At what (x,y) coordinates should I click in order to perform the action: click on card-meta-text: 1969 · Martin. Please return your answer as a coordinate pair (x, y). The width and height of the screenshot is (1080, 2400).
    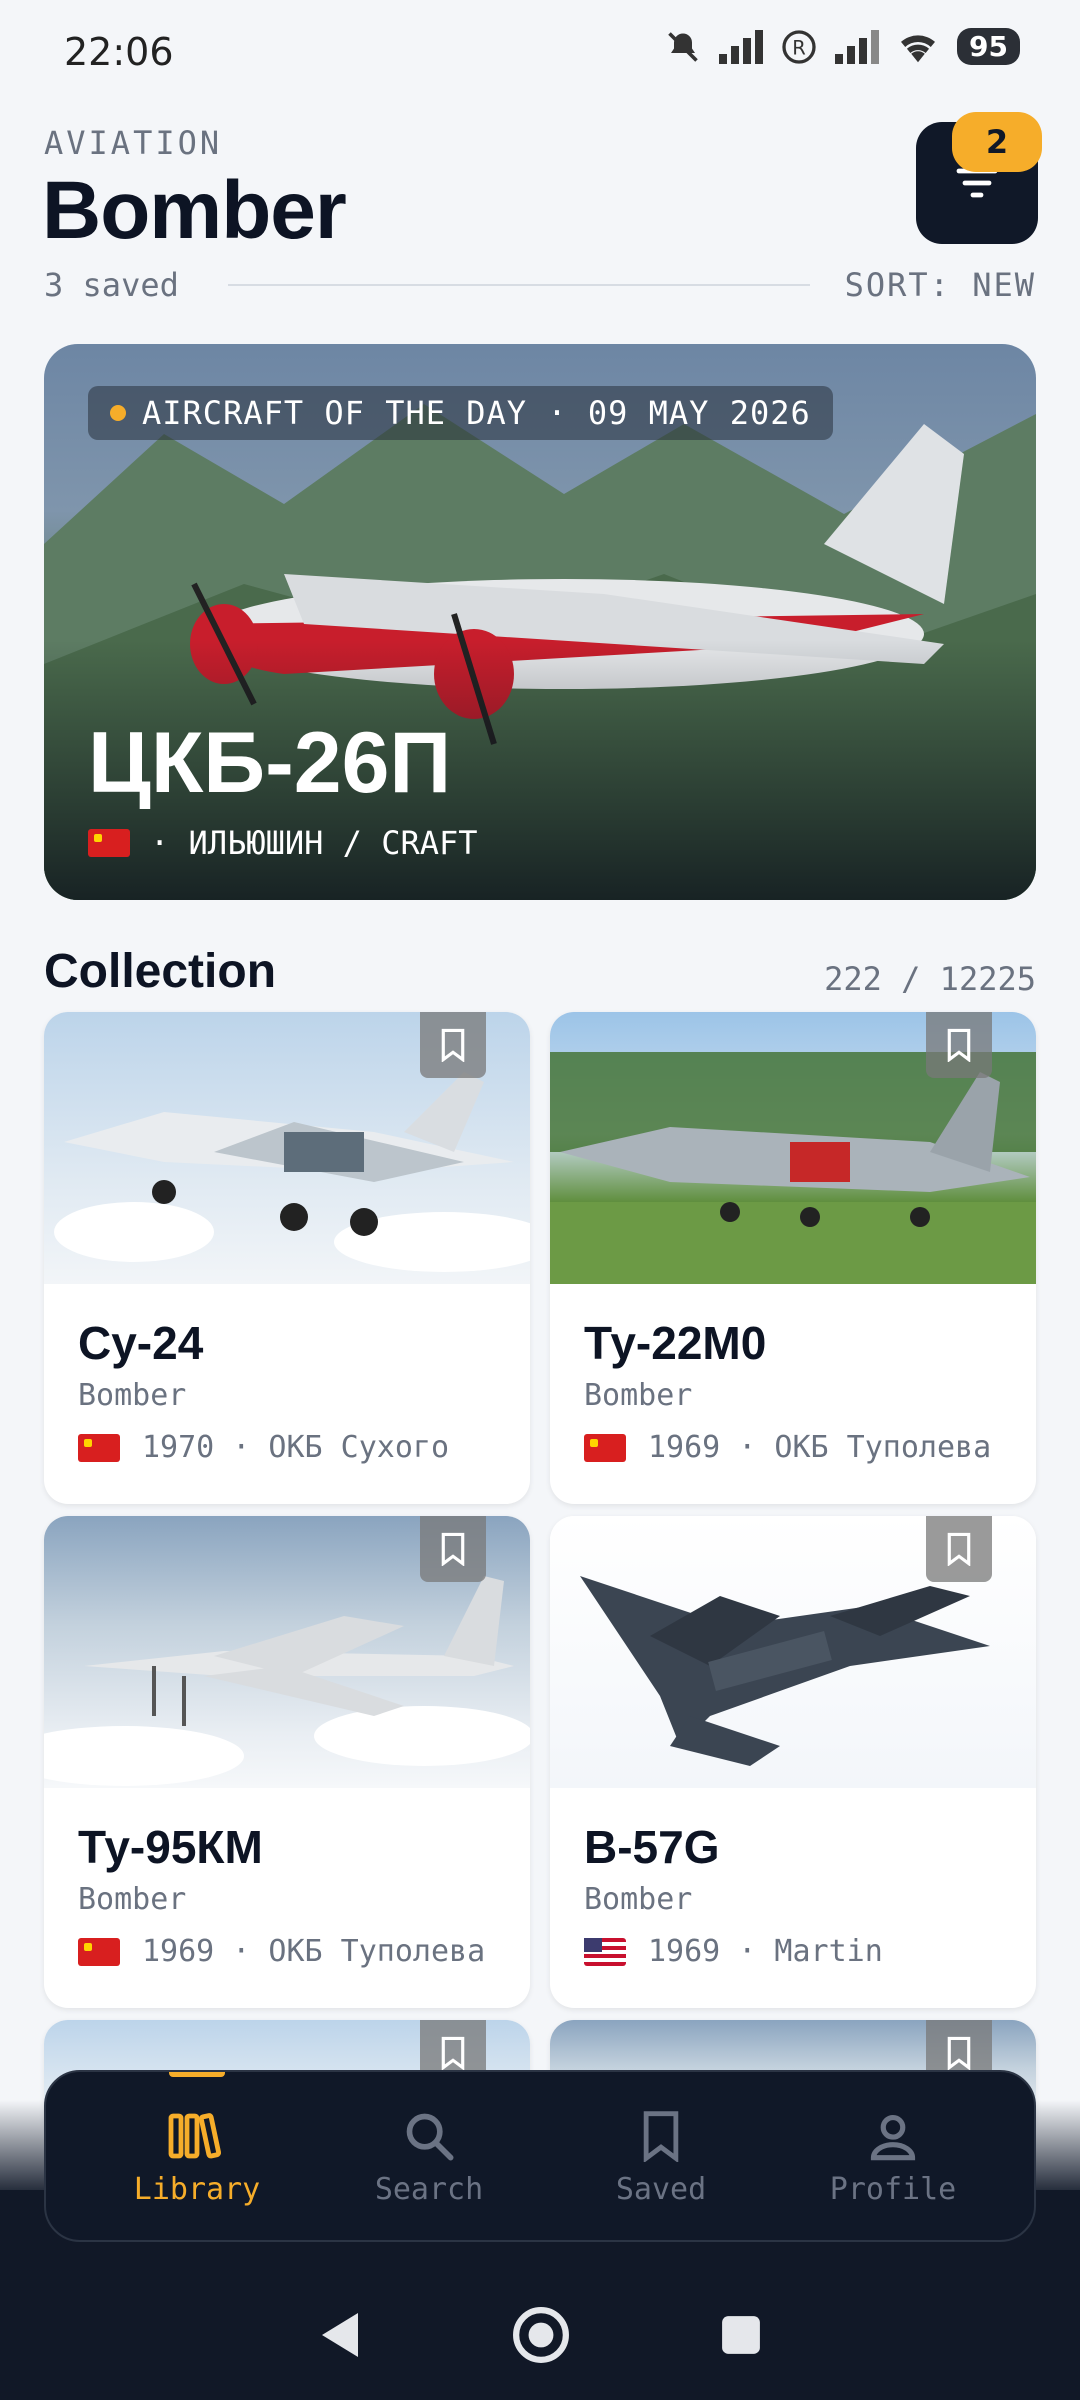
    Looking at the image, I should click on (765, 1951).